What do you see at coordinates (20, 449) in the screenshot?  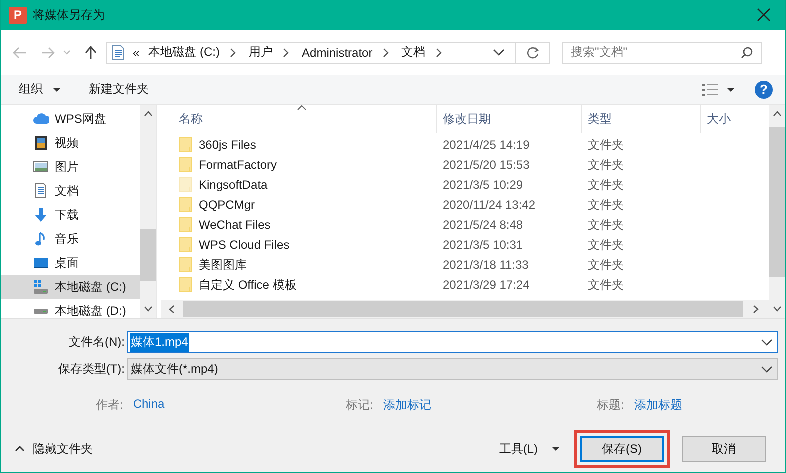 I see `caret-up-icon` at bounding box center [20, 449].